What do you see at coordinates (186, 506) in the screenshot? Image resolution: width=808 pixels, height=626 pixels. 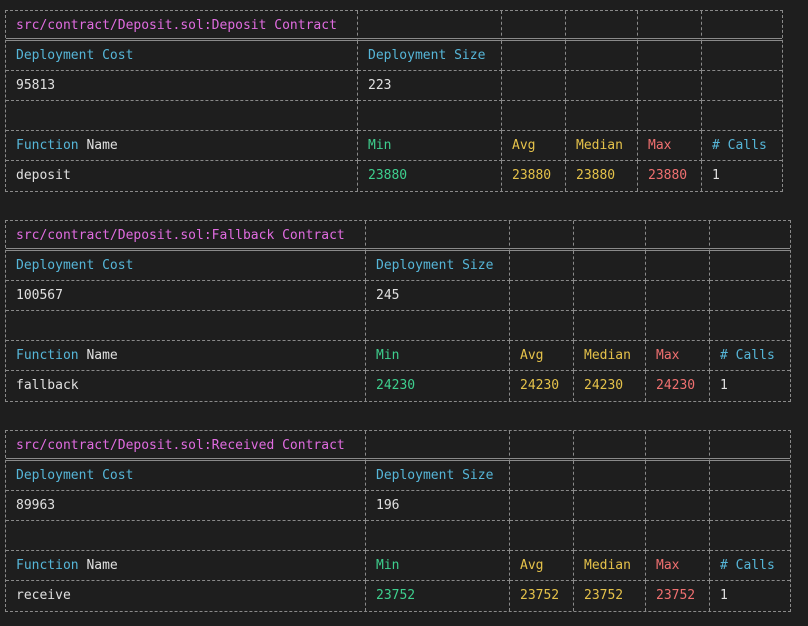 I see `deployment-cost-value: 89963` at bounding box center [186, 506].